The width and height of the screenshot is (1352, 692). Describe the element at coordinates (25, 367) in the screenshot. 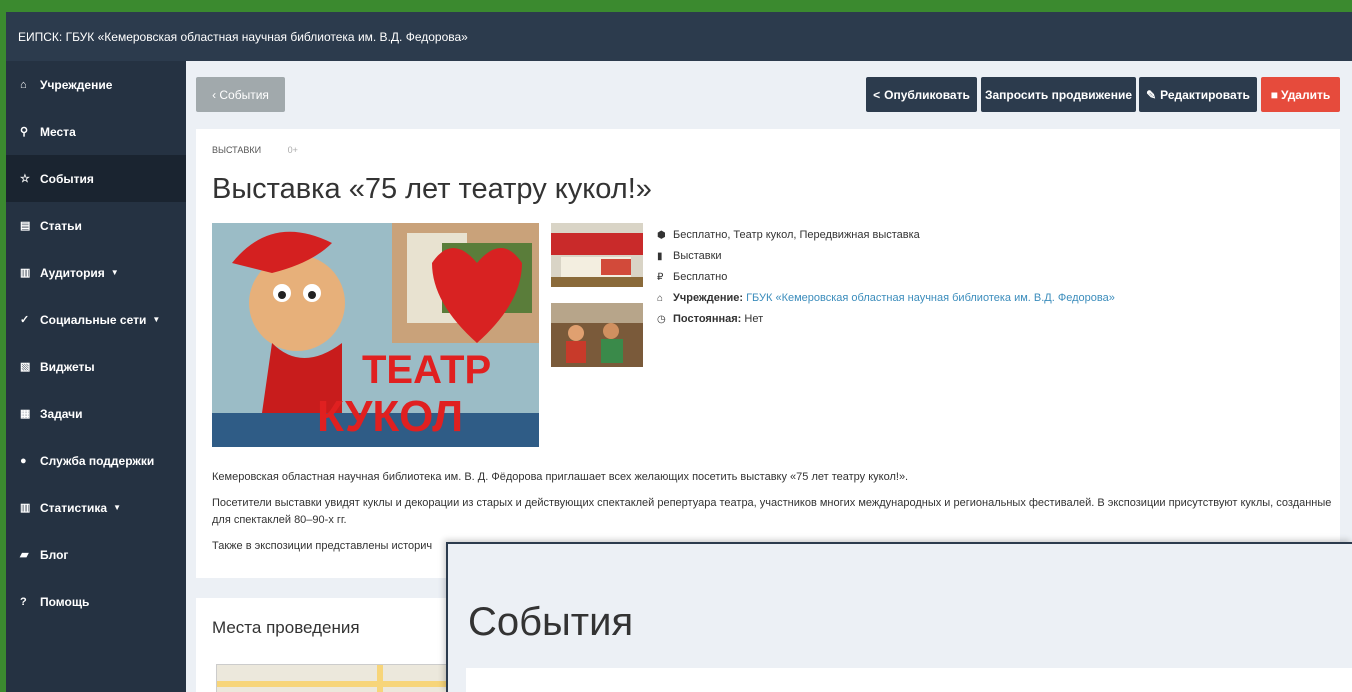

I see `image-icon: ▧` at that location.